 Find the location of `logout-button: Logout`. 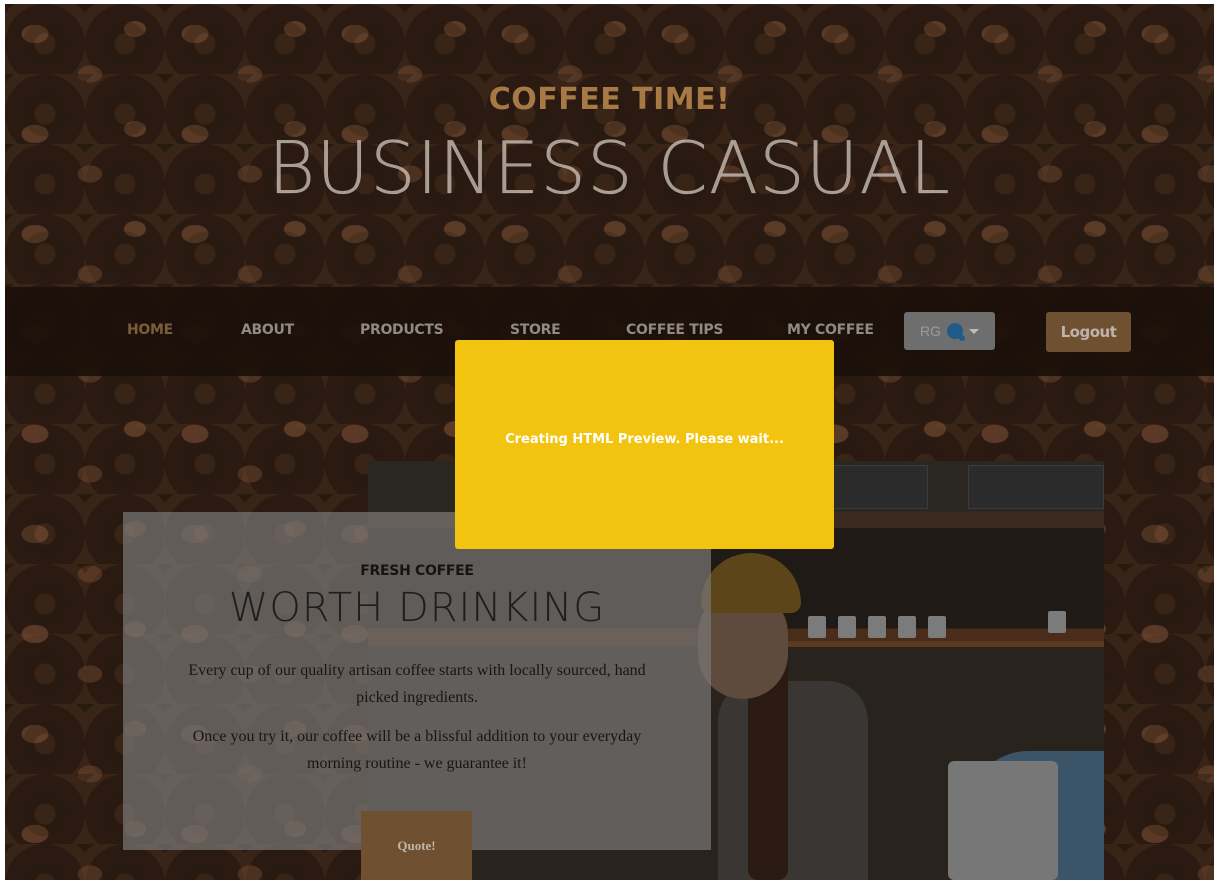

logout-button: Logout is located at coordinates (1088, 332).